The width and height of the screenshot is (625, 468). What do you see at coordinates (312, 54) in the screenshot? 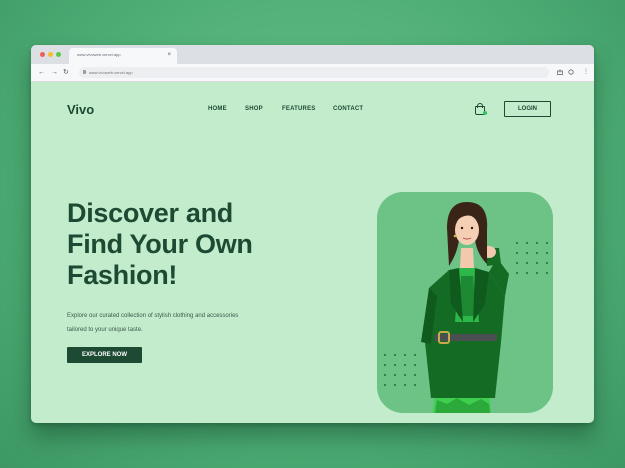
I see `browser-tab-strip: www.vivoweb.vercel.app ×` at bounding box center [312, 54].